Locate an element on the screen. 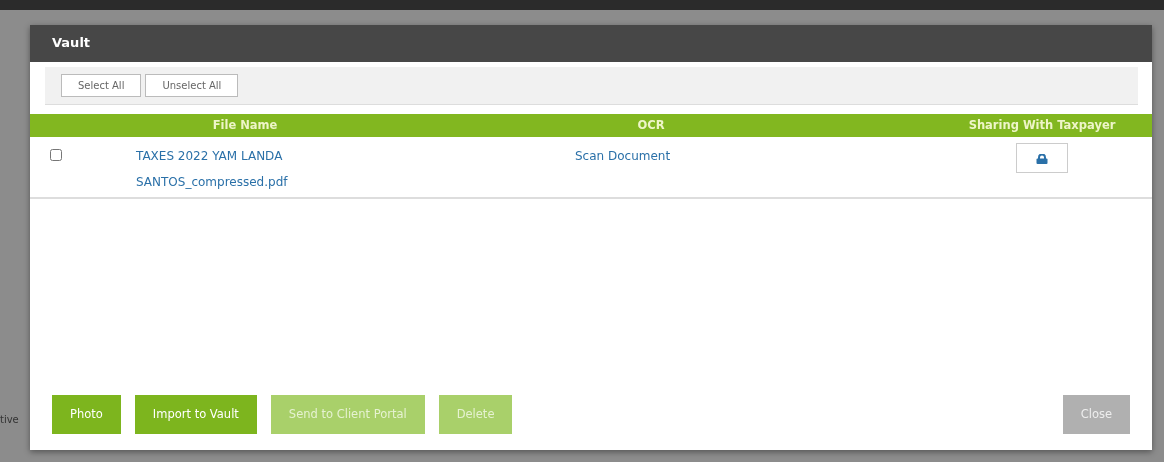 This screenshot has width=1164, height=462. sharing-header: Sharing With Taxpayer is located at coordinates (1042, 125).